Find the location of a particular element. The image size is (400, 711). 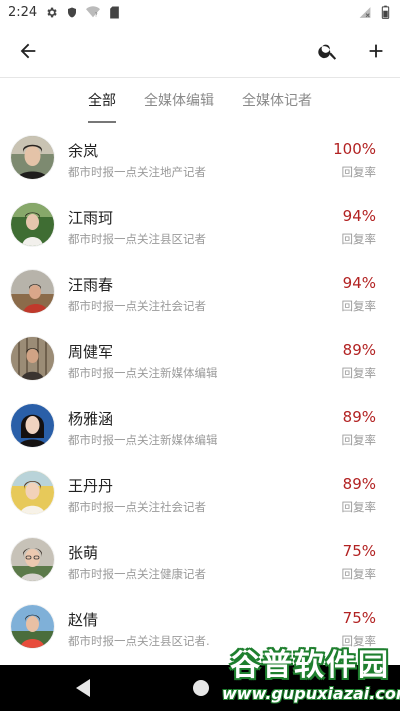

person-desc: 都市时报一点关注县区记者. is located at coordinates (139, 641).